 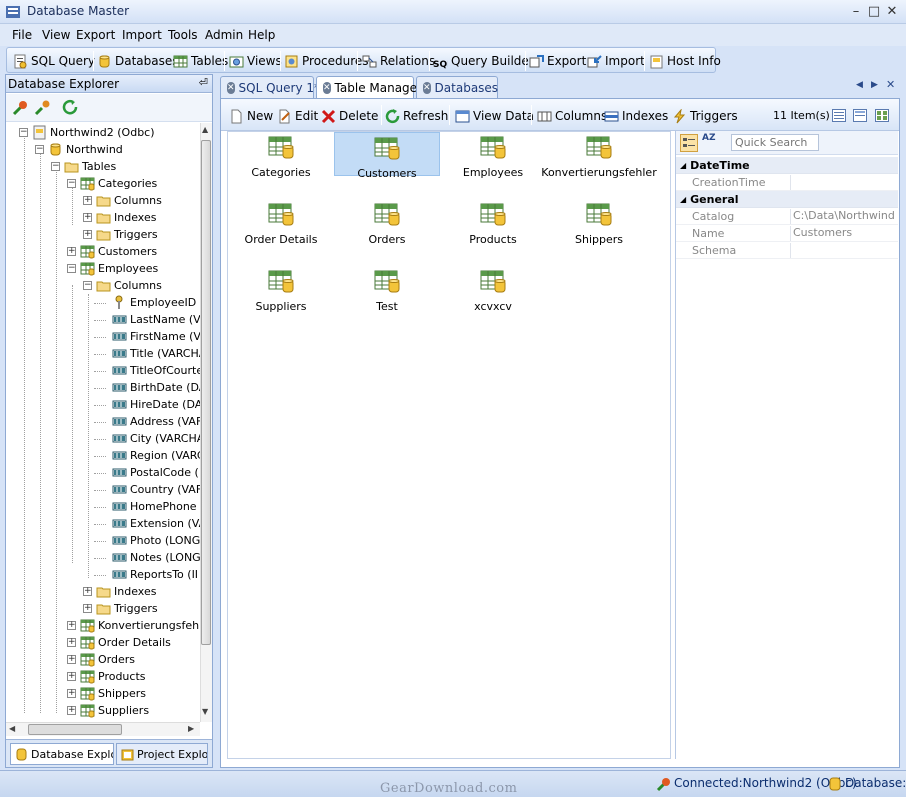 What do you see at coordinates (775, 142) in the screenshot?
I see `quick-search-input` at bounding box center [775, 142].